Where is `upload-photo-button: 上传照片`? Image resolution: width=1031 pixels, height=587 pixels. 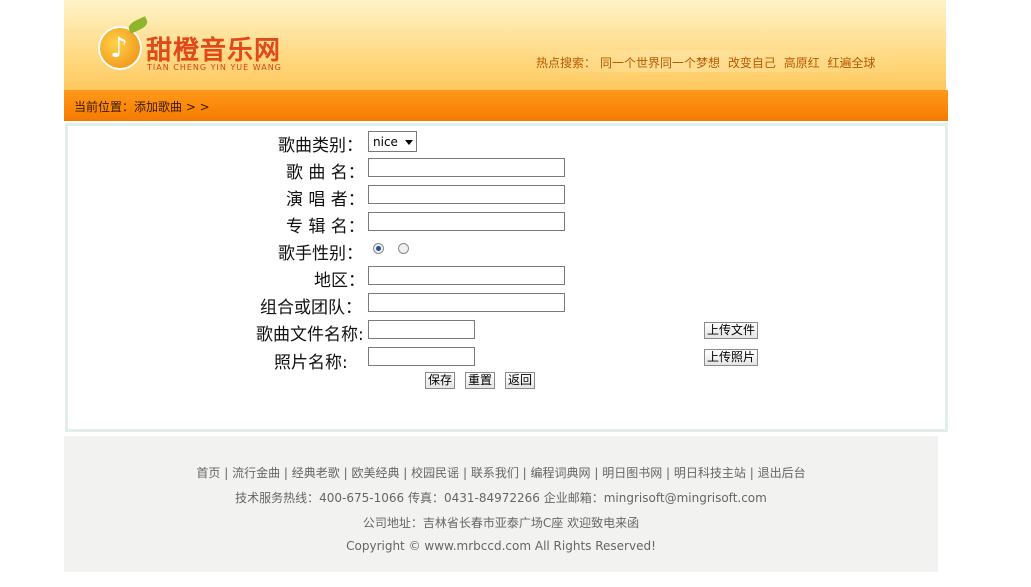 upload-photo-button: 上传照片 is located at coordinates (731, 357).